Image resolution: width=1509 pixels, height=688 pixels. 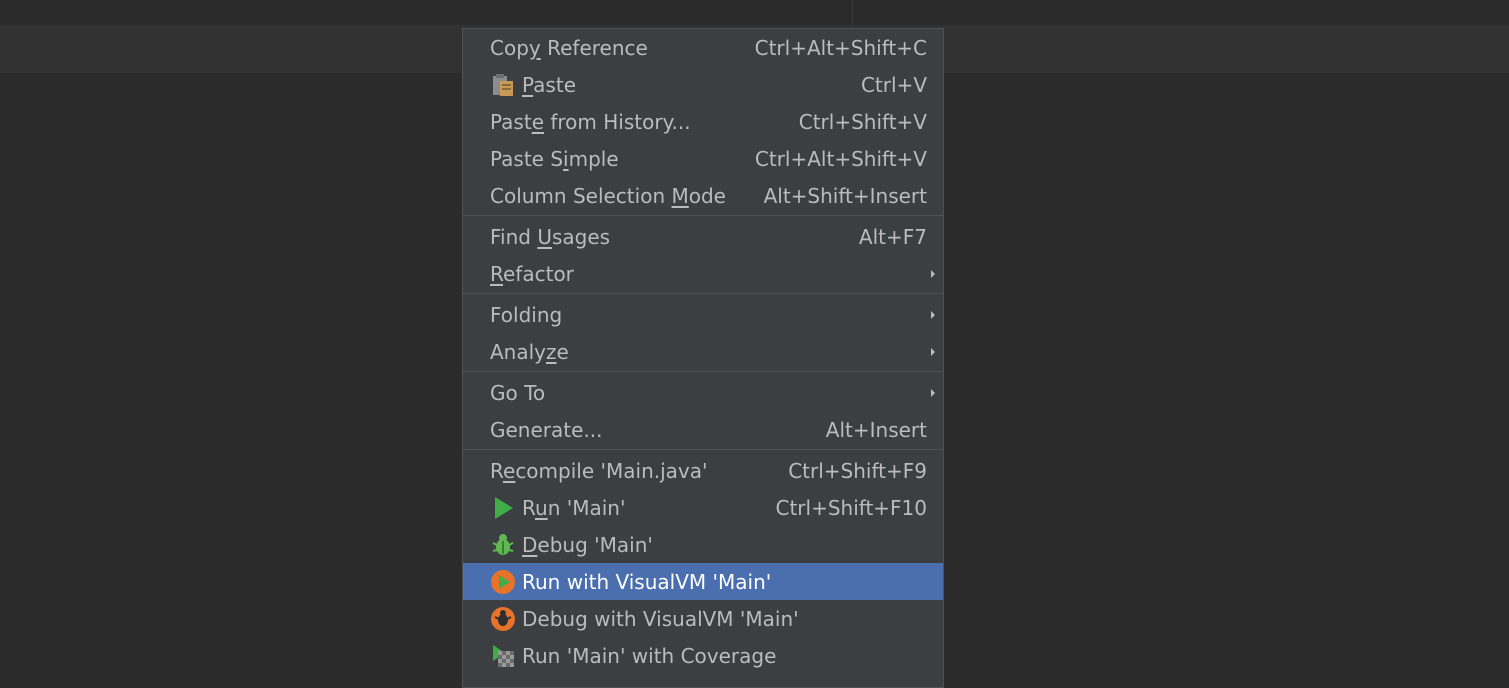 What do you see at coordinates (554, 158) in the screenshot?
I see `menu-item-label: Paste Simple` at bounding box center [554, 158].